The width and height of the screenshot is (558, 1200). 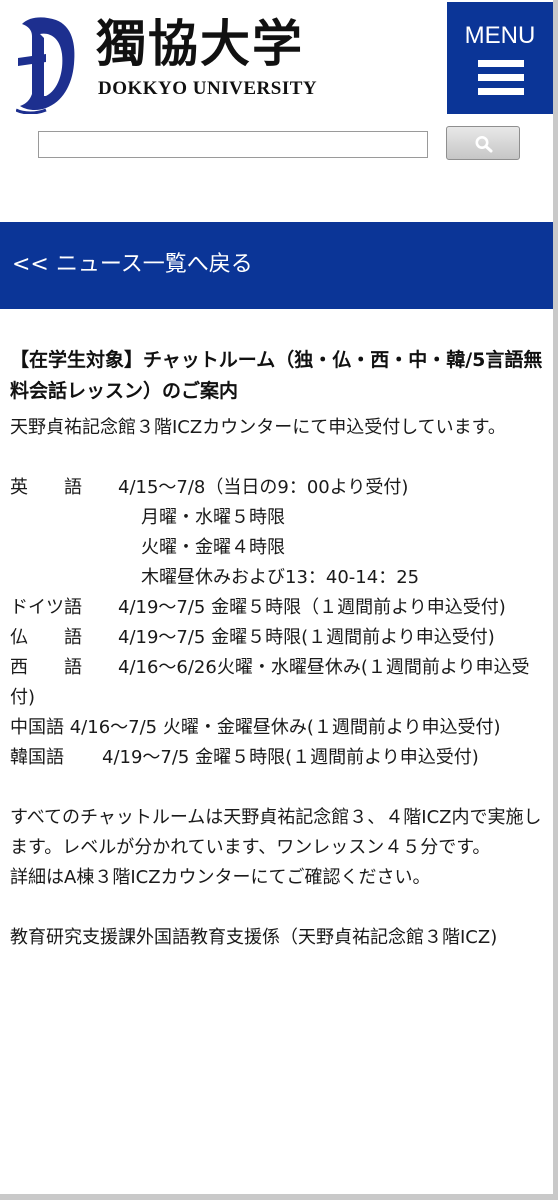 What do you see at coordinates (258, 427) in the screenshot?
I see `article-intro: 天野貞祐記念館３階ICZカウンターにて申込受付しています。` at bounding box center [258, 427].